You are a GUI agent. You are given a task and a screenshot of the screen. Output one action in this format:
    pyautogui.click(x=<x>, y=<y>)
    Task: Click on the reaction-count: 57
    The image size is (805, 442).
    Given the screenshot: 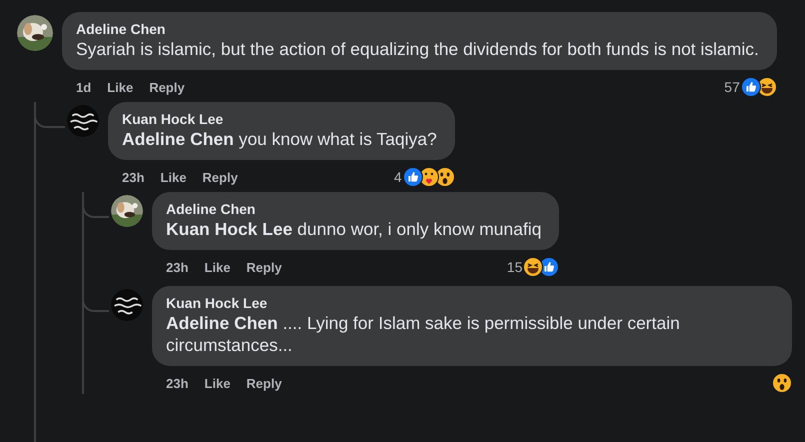 What is the action you would take?
    pyautogui.click(x=732, y=87)
    